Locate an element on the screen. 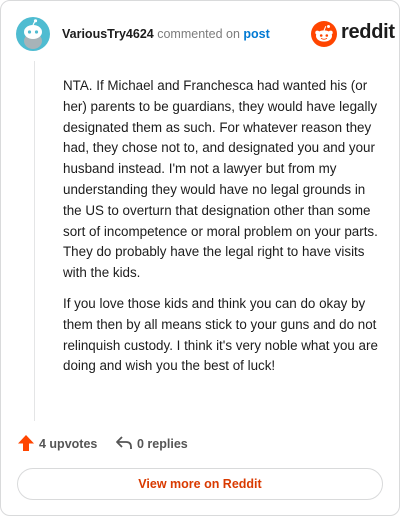 This screenshot has height=516, width=400. reddit-logo-icon is located at coordinates (324, 34).